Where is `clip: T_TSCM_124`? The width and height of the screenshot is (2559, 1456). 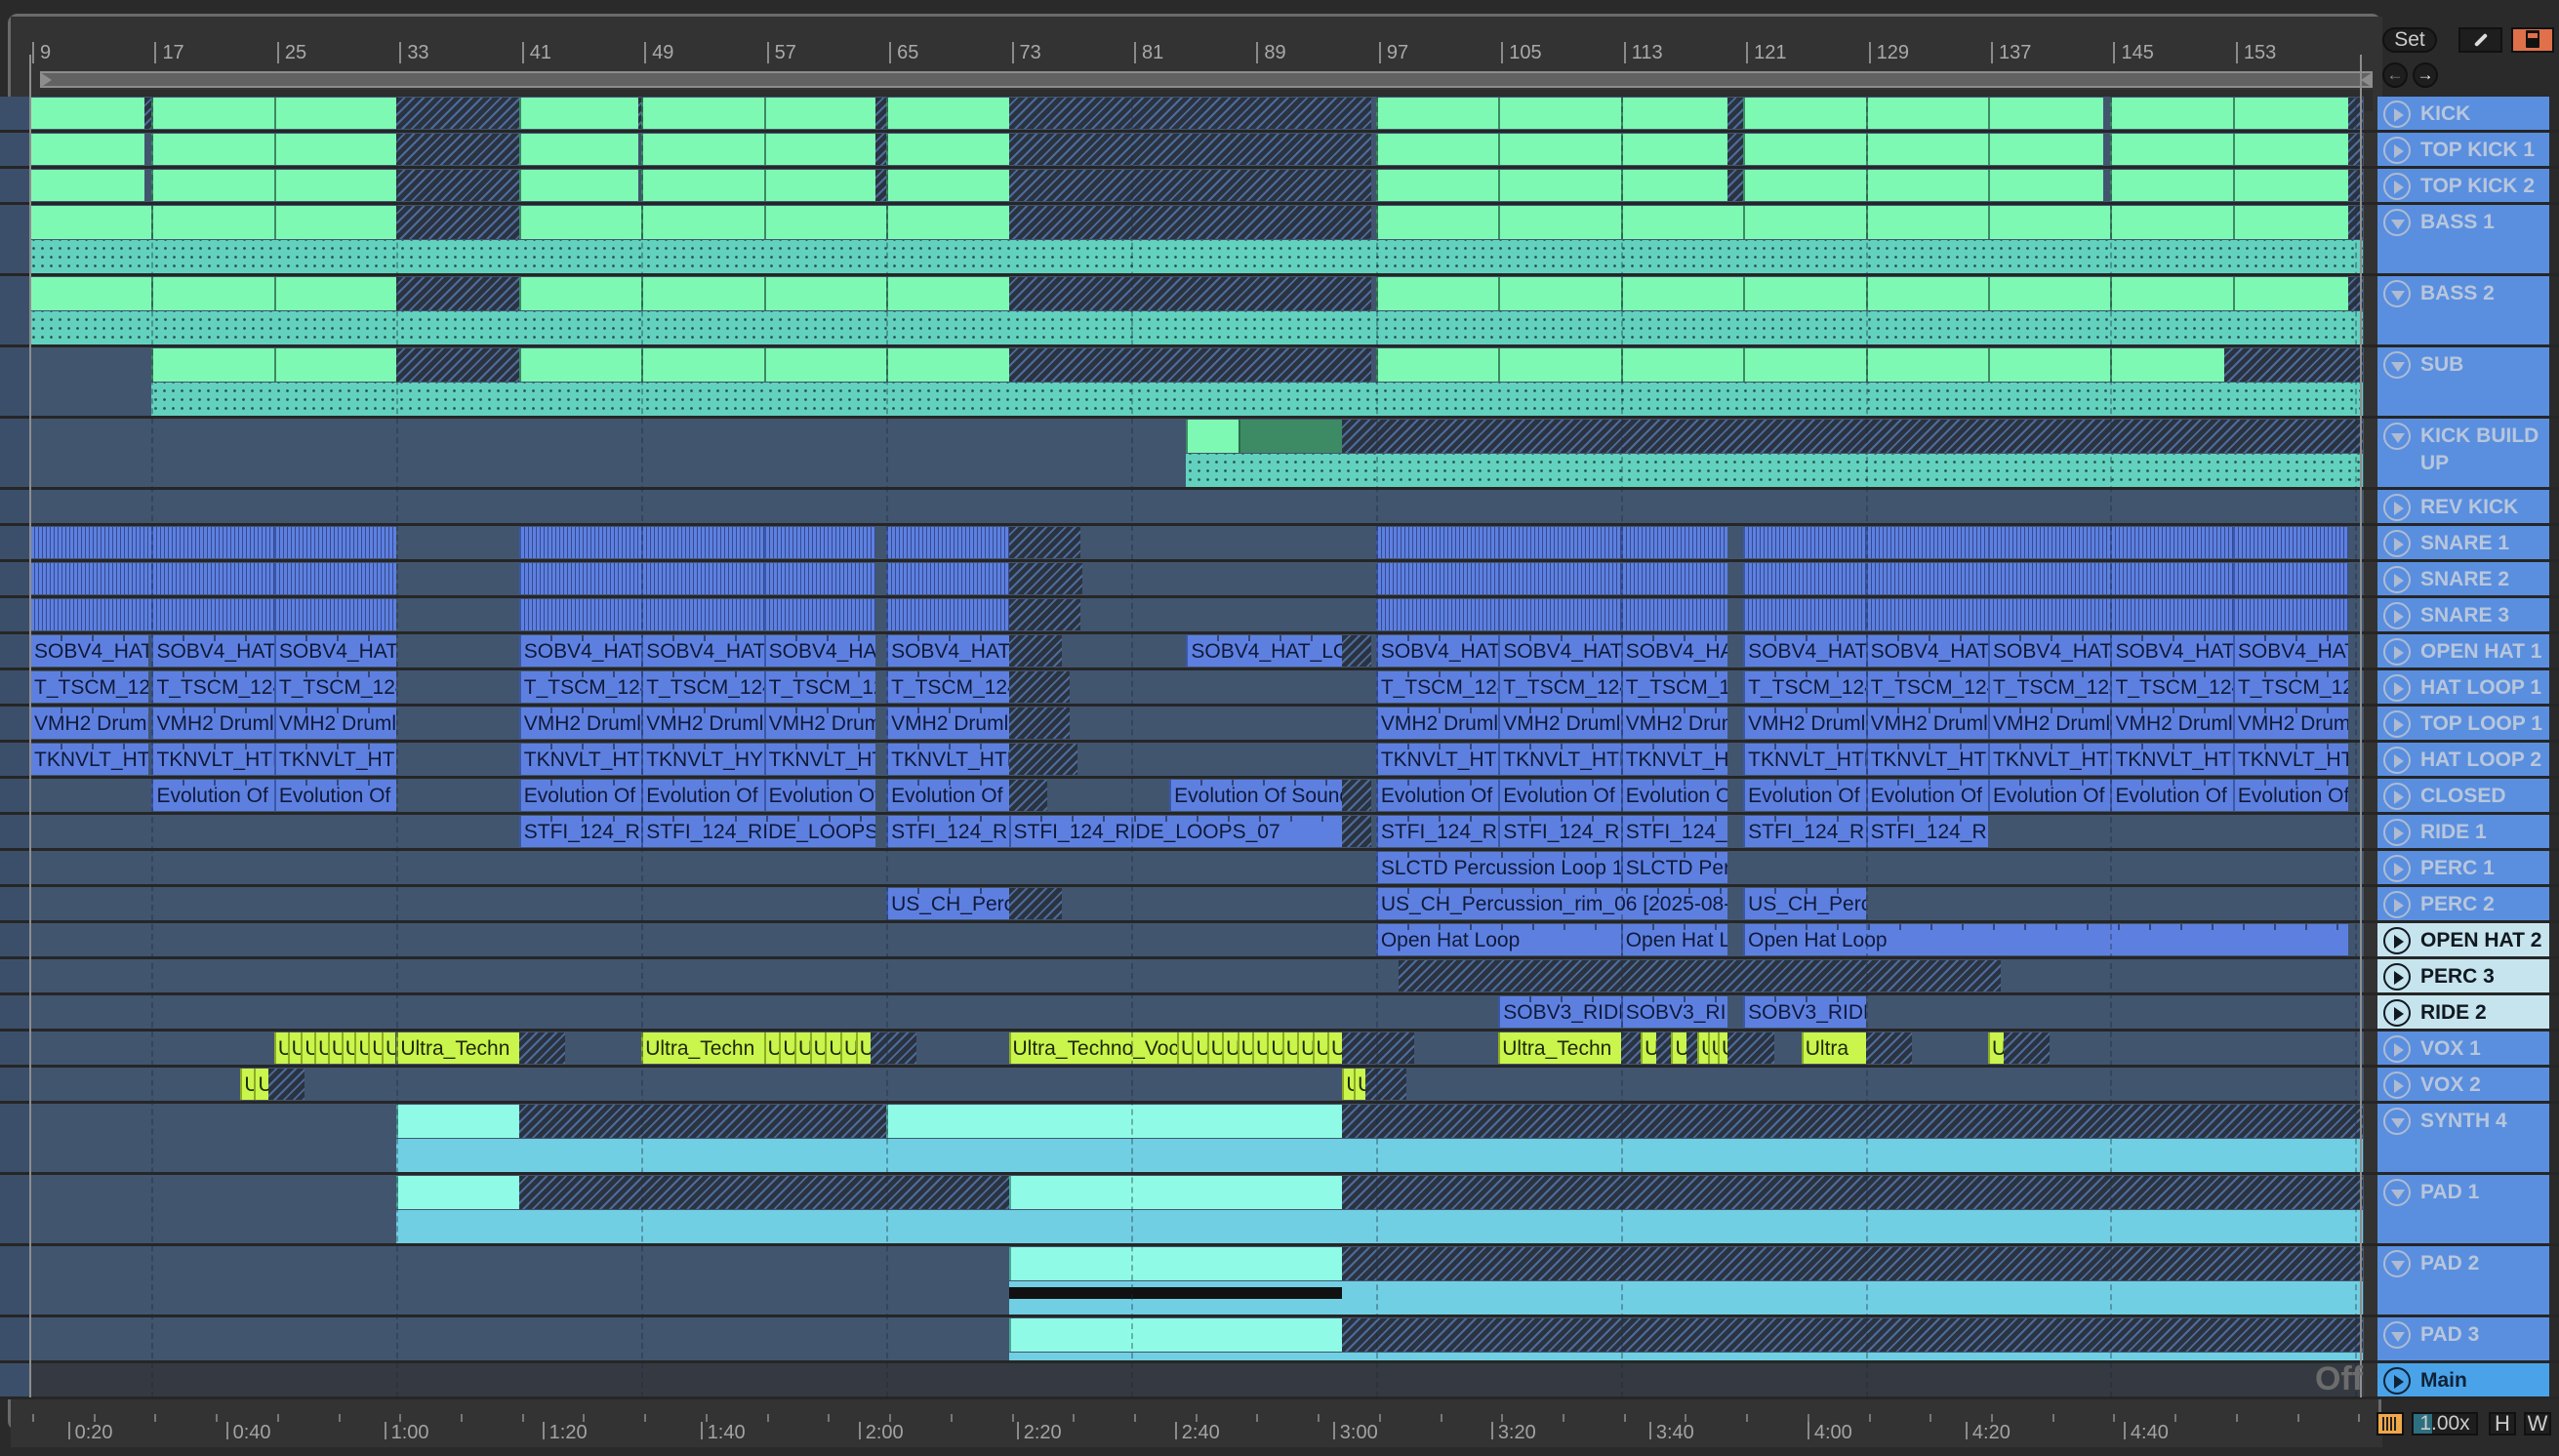 clip: T_TSCM_124 is located at coordinates (1674, 687).